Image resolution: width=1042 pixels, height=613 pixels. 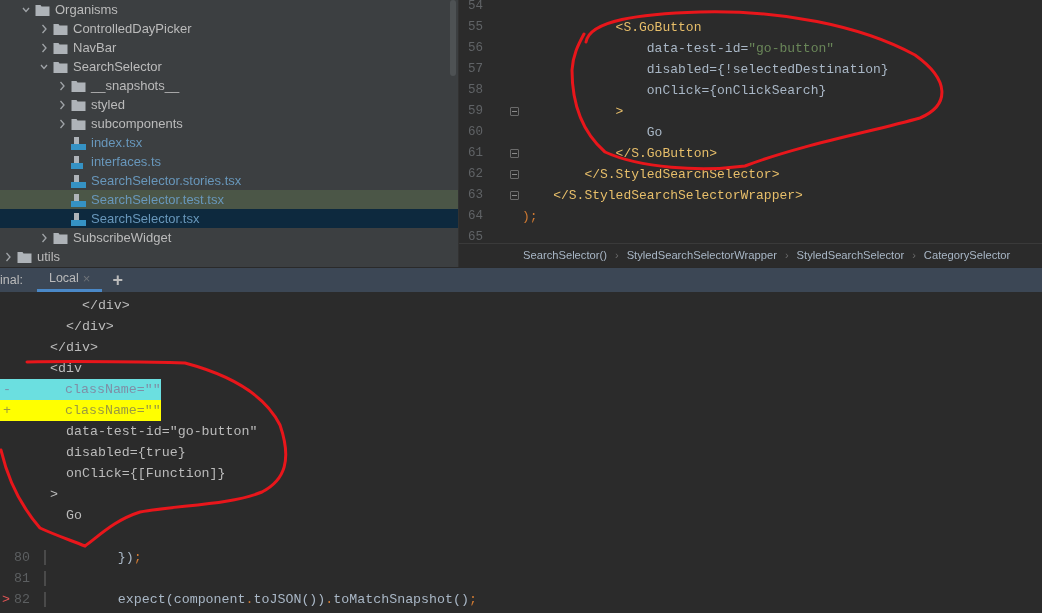 What do you see at coordinates (658, 27) in the screenshot?
I see `code-text: <S.GoButton` at bounding box center [658, 27].